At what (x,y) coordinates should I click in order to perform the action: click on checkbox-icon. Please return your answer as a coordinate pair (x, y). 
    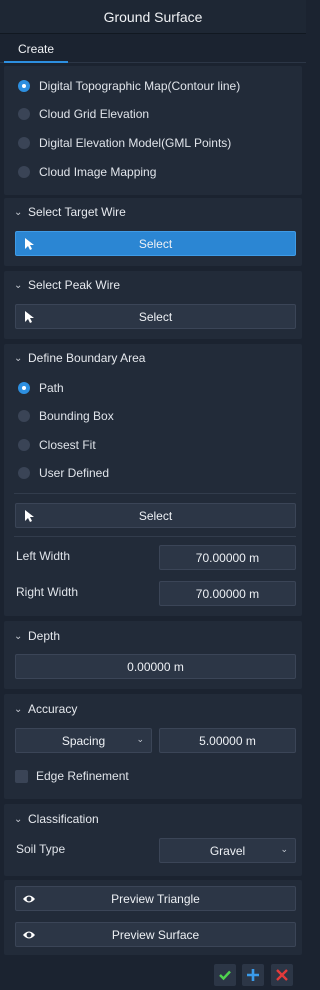
    Looking at the image, I should click on (21, 776).